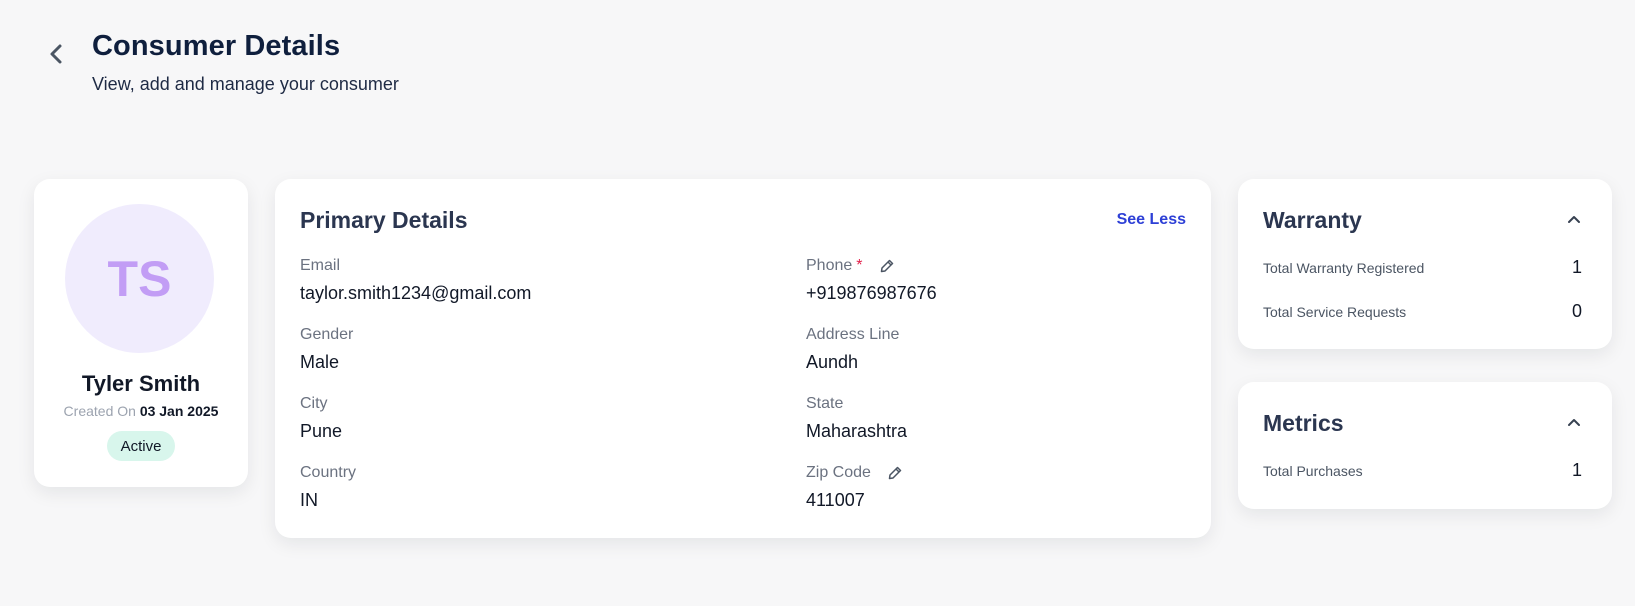 The height and width of the screenshot is (606, 1635). I want to click on state-field: State Maharashtra, so click(856, 418).